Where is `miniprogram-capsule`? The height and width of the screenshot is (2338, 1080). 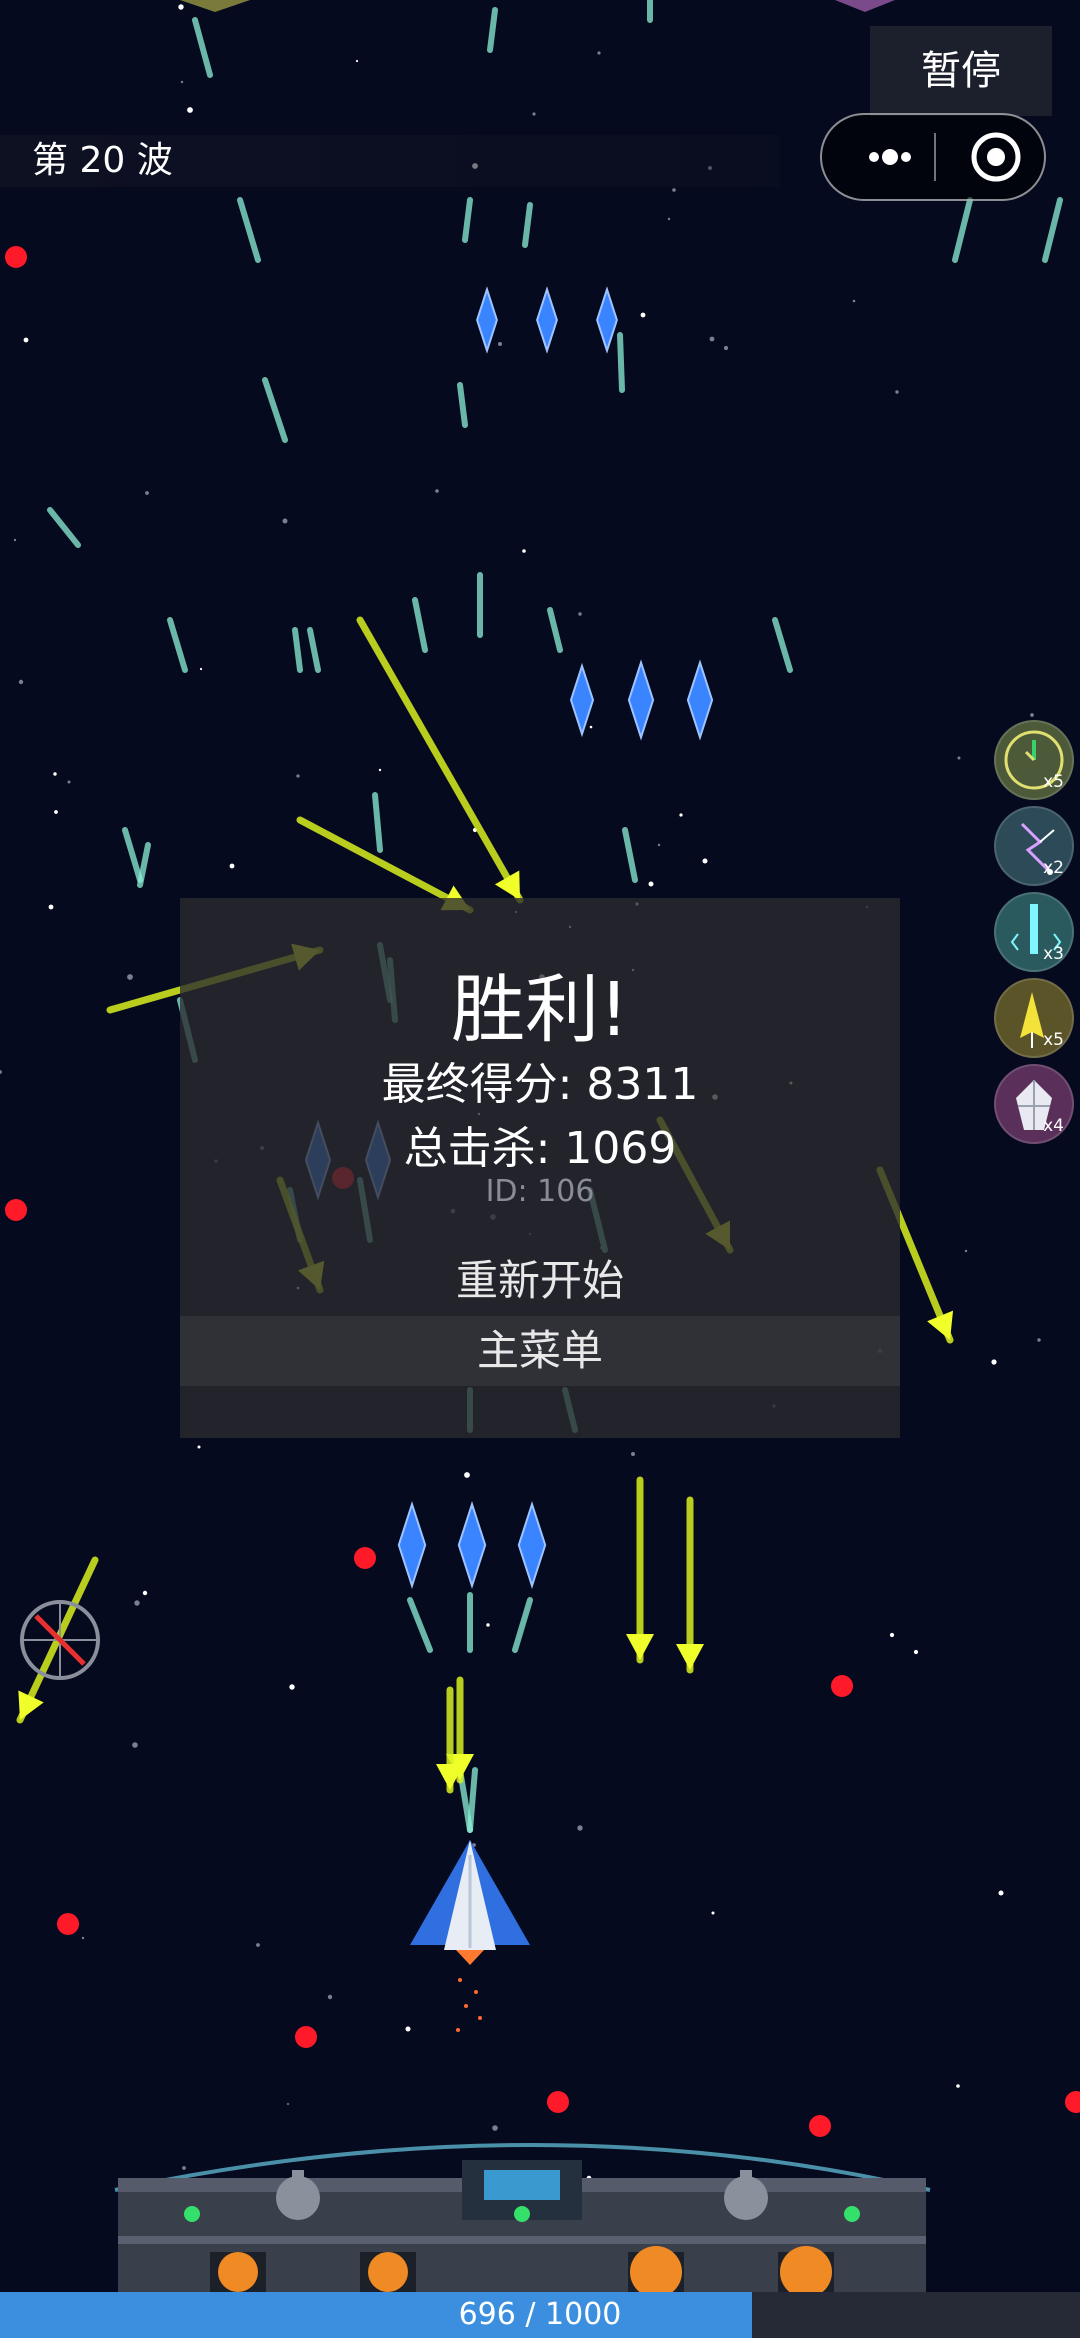 miniprogram-capsule is located at coordinates (933, 157).